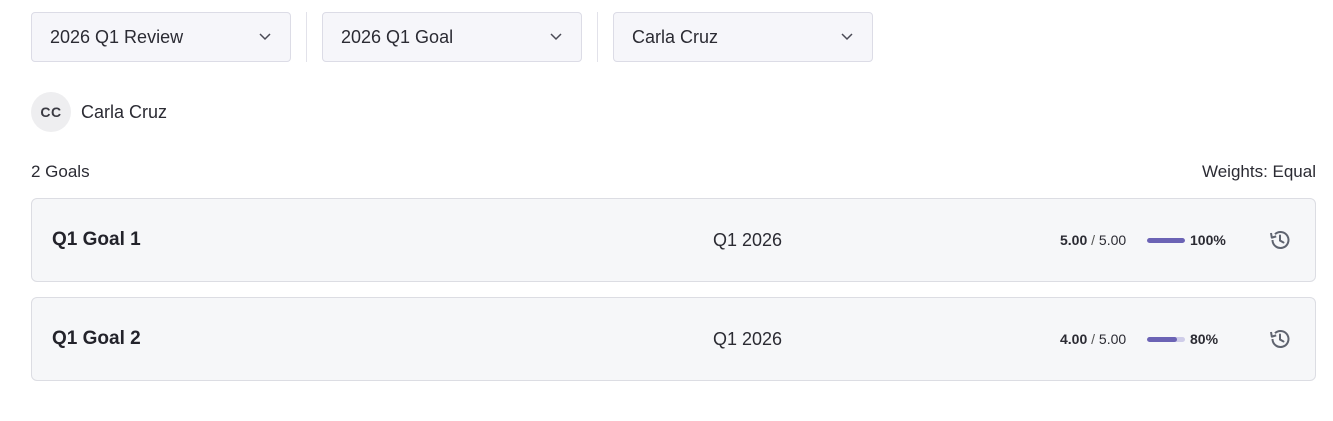 The width and height of the screenshot is (1333, 421). I want to click on goal-score: 4.00 / 5.00, so click(1093, 339).